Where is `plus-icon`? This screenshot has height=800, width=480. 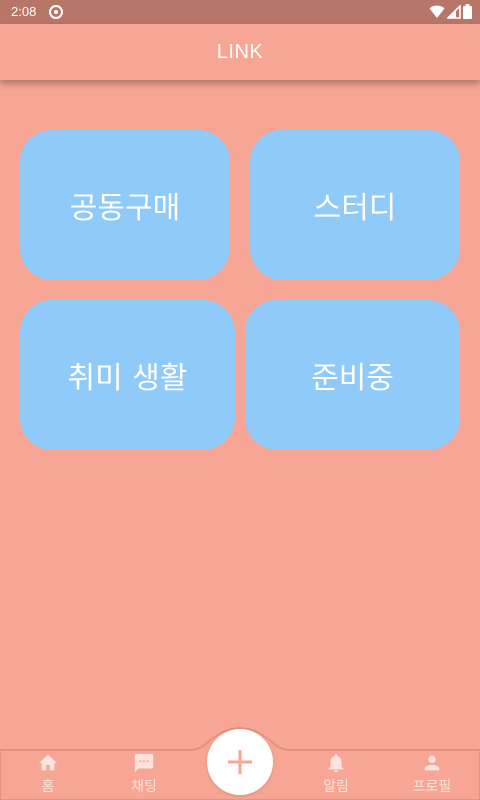
plus-icon is located at coordinates (240, 762).